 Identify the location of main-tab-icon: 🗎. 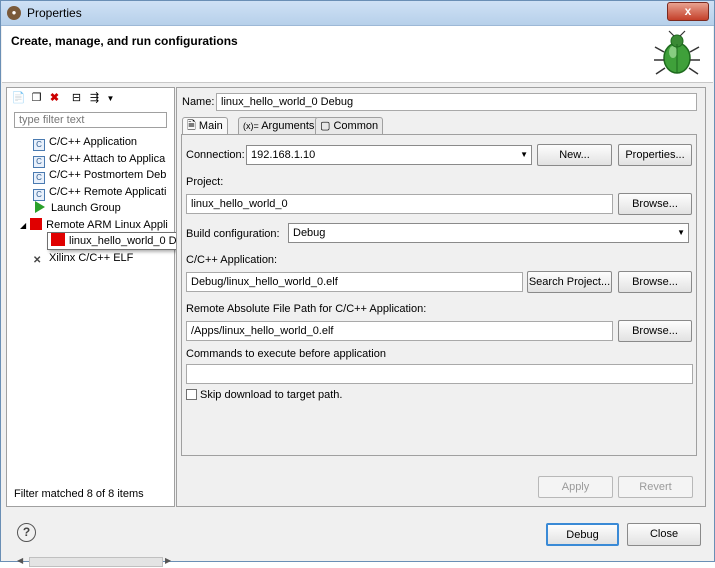
(191, 126).